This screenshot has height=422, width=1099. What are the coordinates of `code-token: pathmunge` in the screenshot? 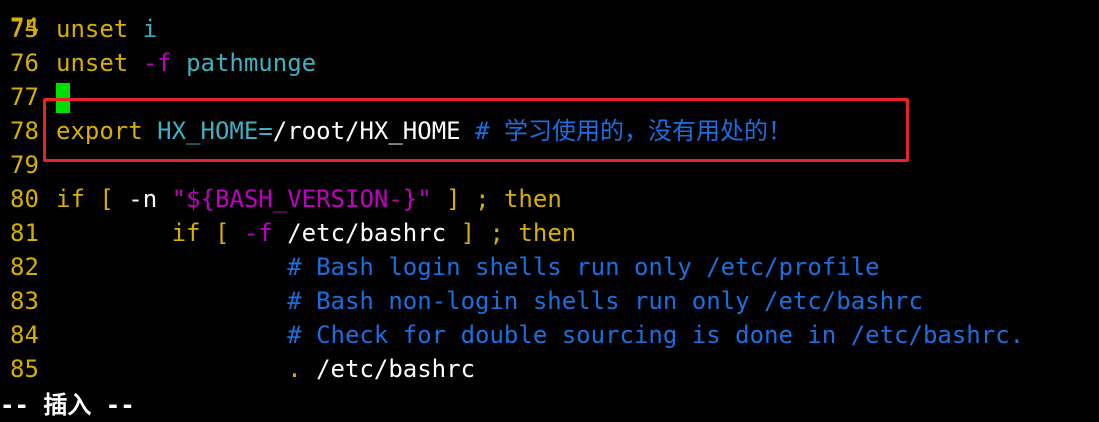 It's located at (251, 63).